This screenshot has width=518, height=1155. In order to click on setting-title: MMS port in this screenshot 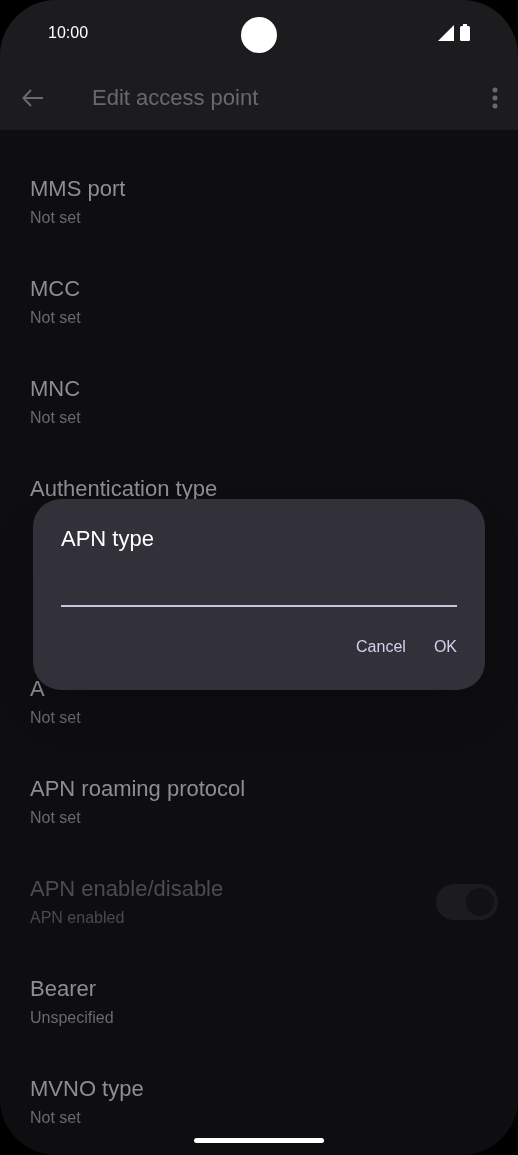, I will do `click(78, 189)`.